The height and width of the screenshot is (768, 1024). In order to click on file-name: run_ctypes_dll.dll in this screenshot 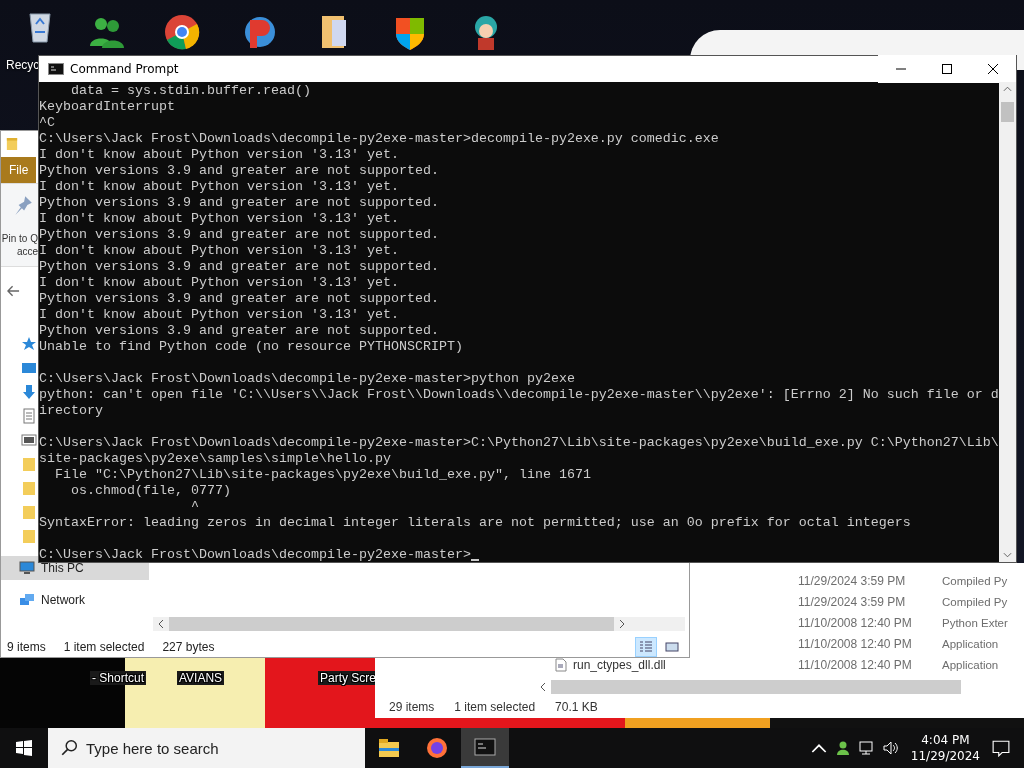, I will do `click(619, 664)`.